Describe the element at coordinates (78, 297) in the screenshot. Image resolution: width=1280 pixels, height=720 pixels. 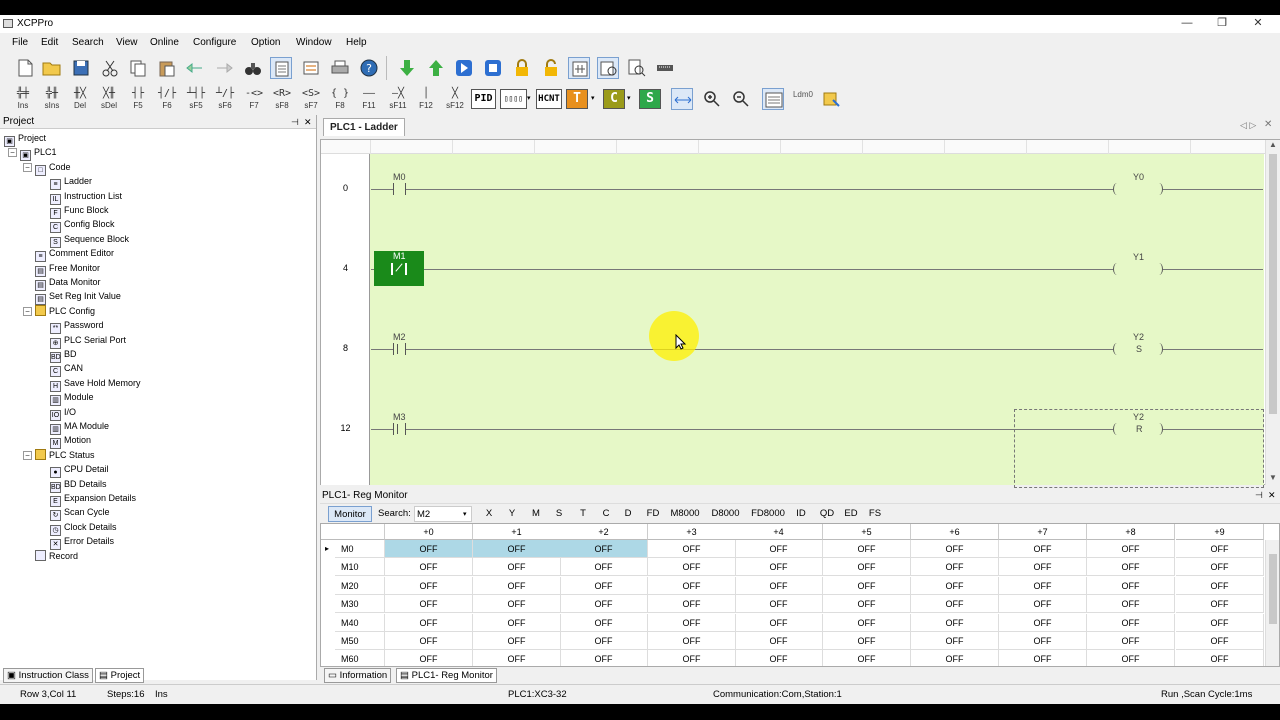
I see `tree-set-reg-init-value: ▤ Set Reg Init Value` at that location.